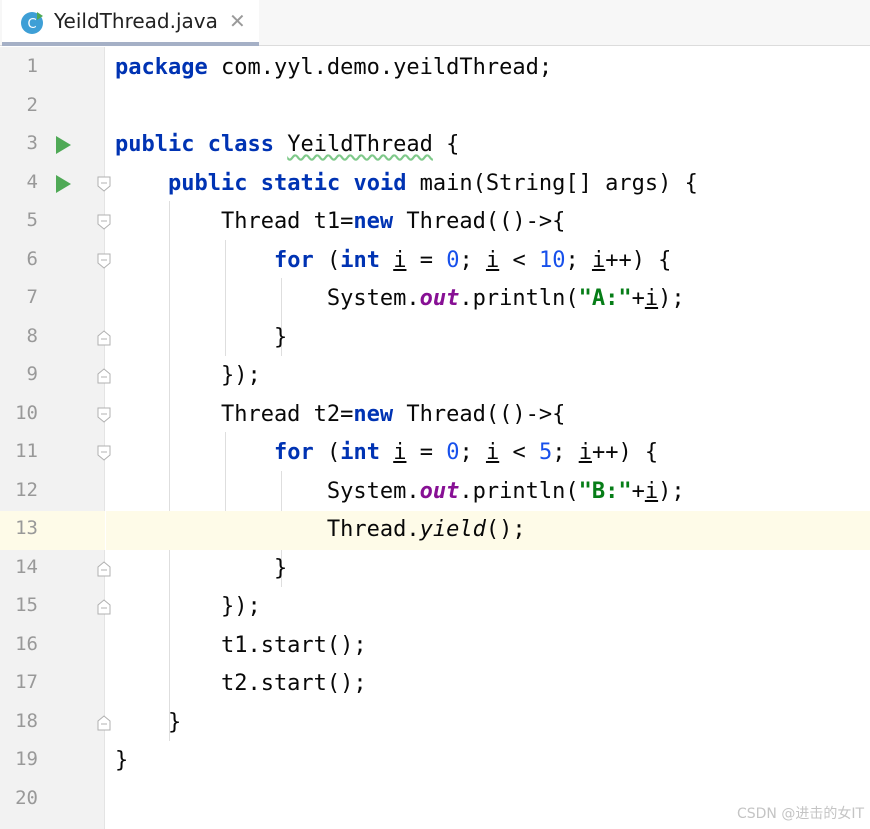 This screenshot has height=829, width=870. What do you see at coordinates (505, 529) in the screenshot?
I see `code-token: ();` at bounding box center [505, 529].